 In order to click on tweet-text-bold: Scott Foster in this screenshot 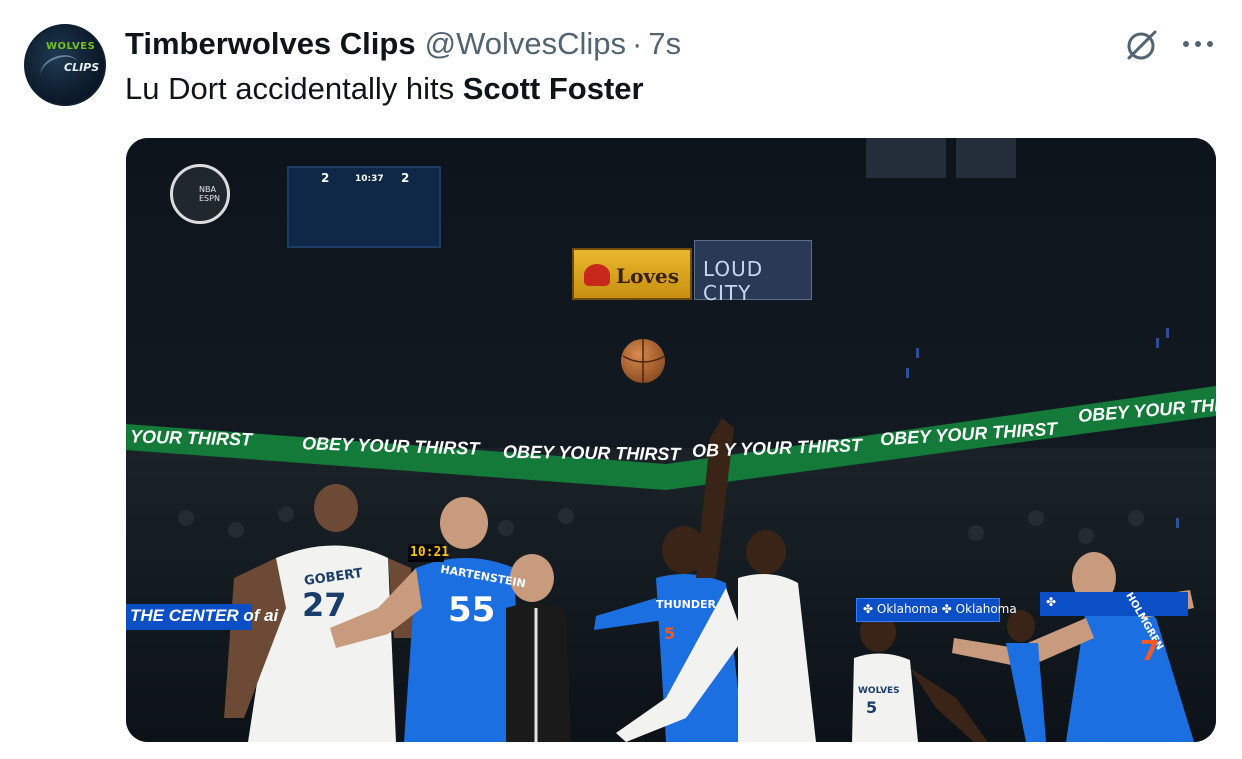, I will do `click(553, 88)`.